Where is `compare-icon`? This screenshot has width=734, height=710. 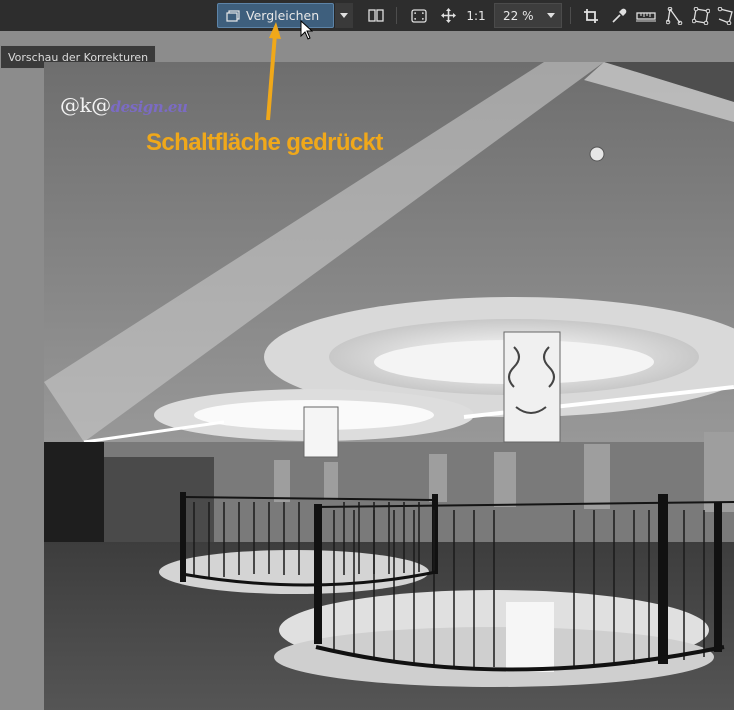
compare-icon is located at coordinates (233, 15).